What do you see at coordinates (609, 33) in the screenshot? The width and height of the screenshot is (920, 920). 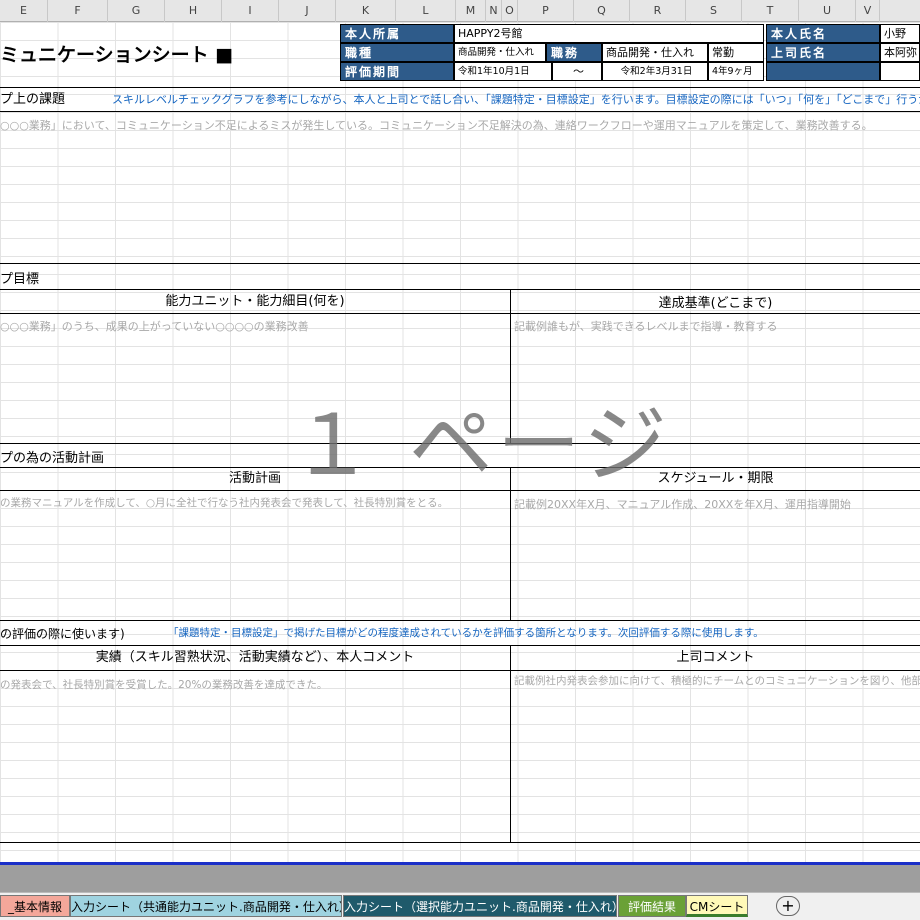 I see `dept-value: HAPPY2号館` at bounding box center [609, 33].